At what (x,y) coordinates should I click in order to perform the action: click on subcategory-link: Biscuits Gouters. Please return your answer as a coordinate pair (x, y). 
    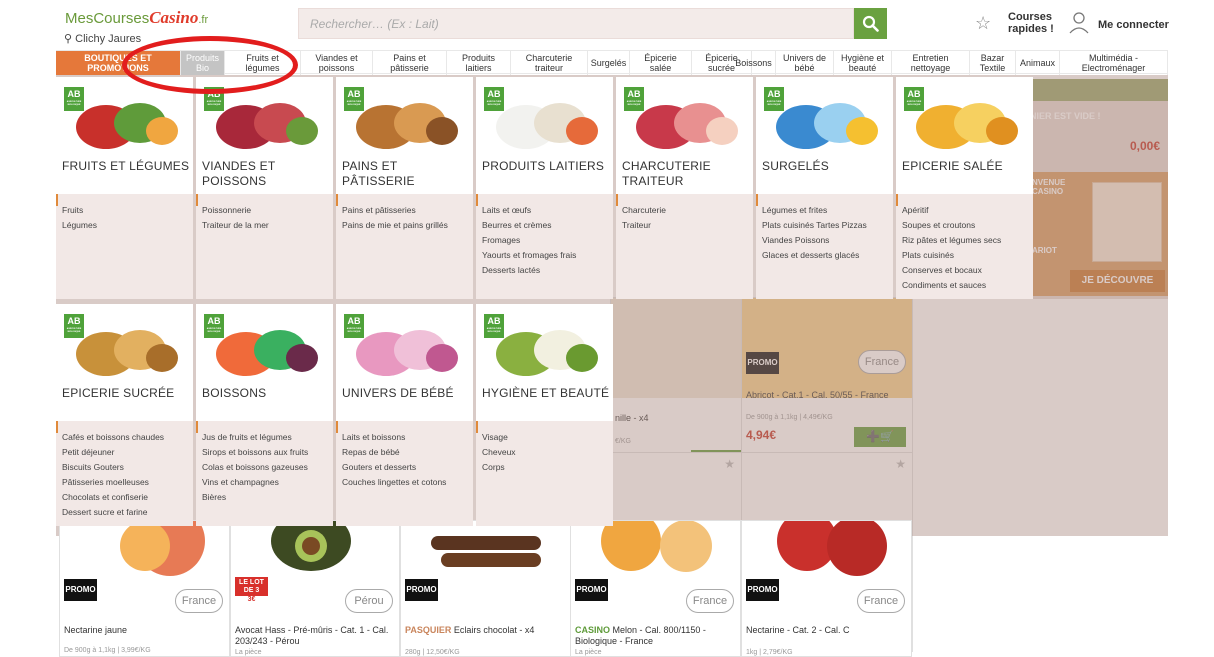
    Looking at the image, I should click on (113, 467).